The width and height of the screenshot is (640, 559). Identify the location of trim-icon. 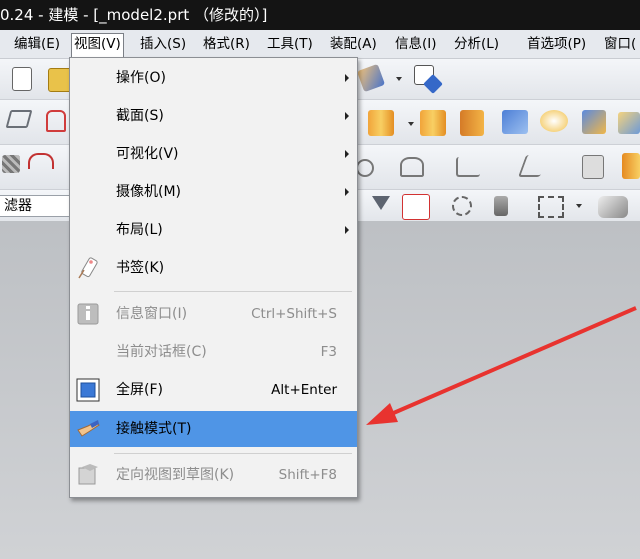
(533, 166).